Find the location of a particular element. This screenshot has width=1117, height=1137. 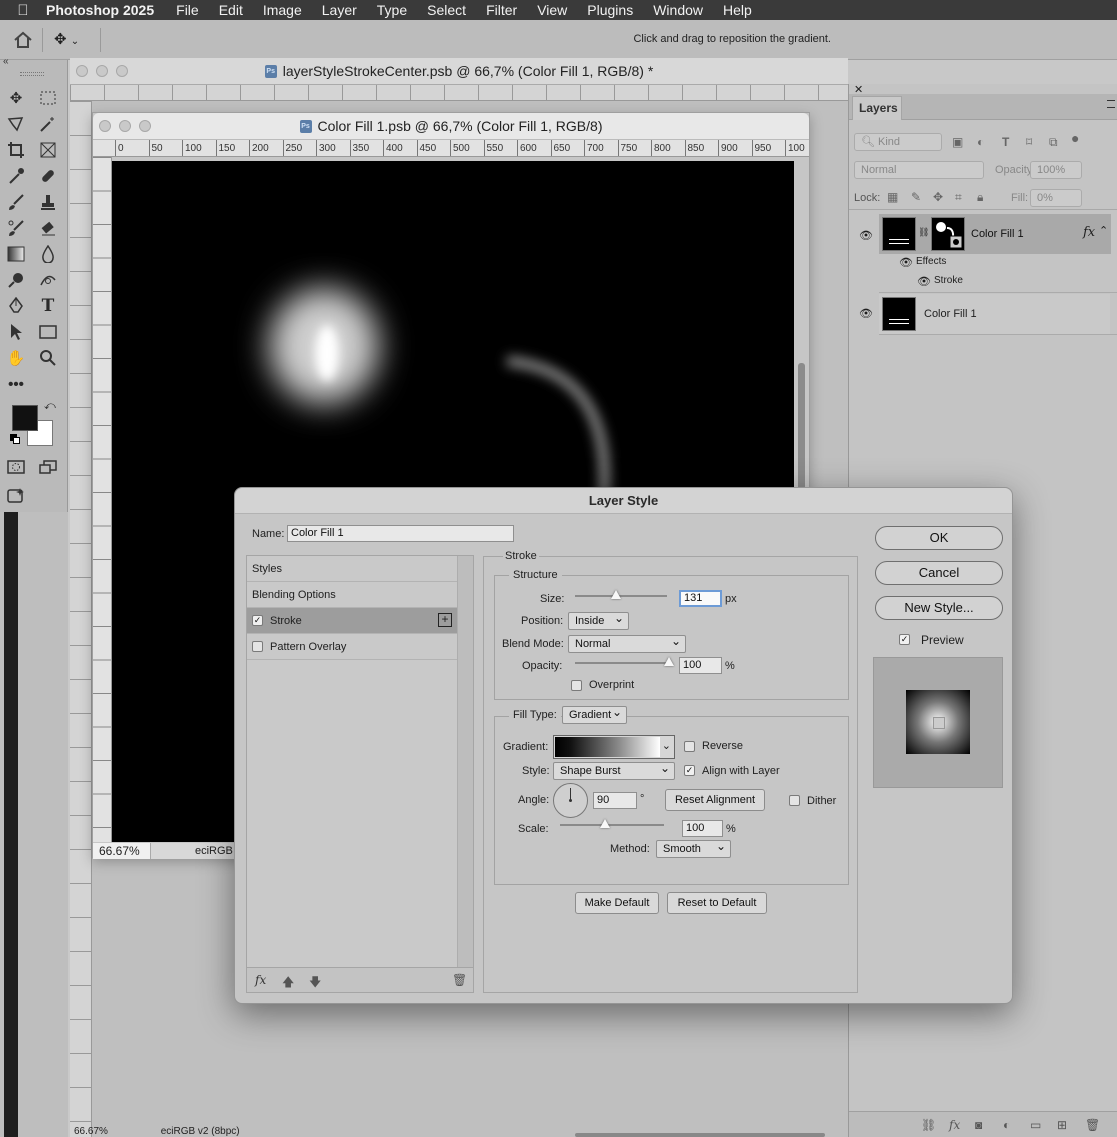

menu-filter: Filter is located at coordinates (501, 10).